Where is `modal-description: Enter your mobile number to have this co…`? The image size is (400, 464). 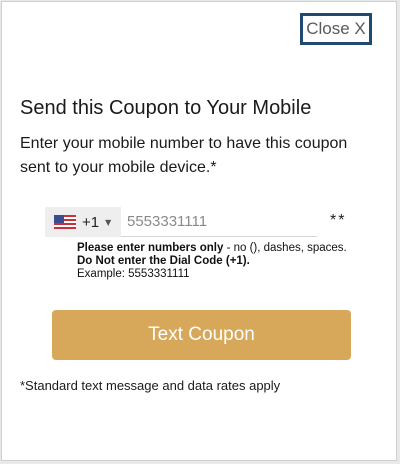
modal-description: Enter your mobile number to have this co… is located at coordinates (184, 155).